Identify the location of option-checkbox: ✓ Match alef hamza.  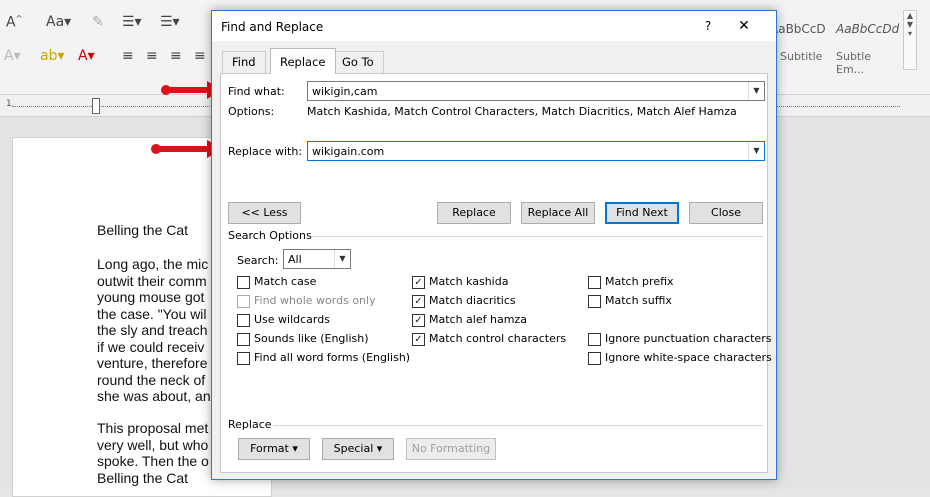
(512, 321).